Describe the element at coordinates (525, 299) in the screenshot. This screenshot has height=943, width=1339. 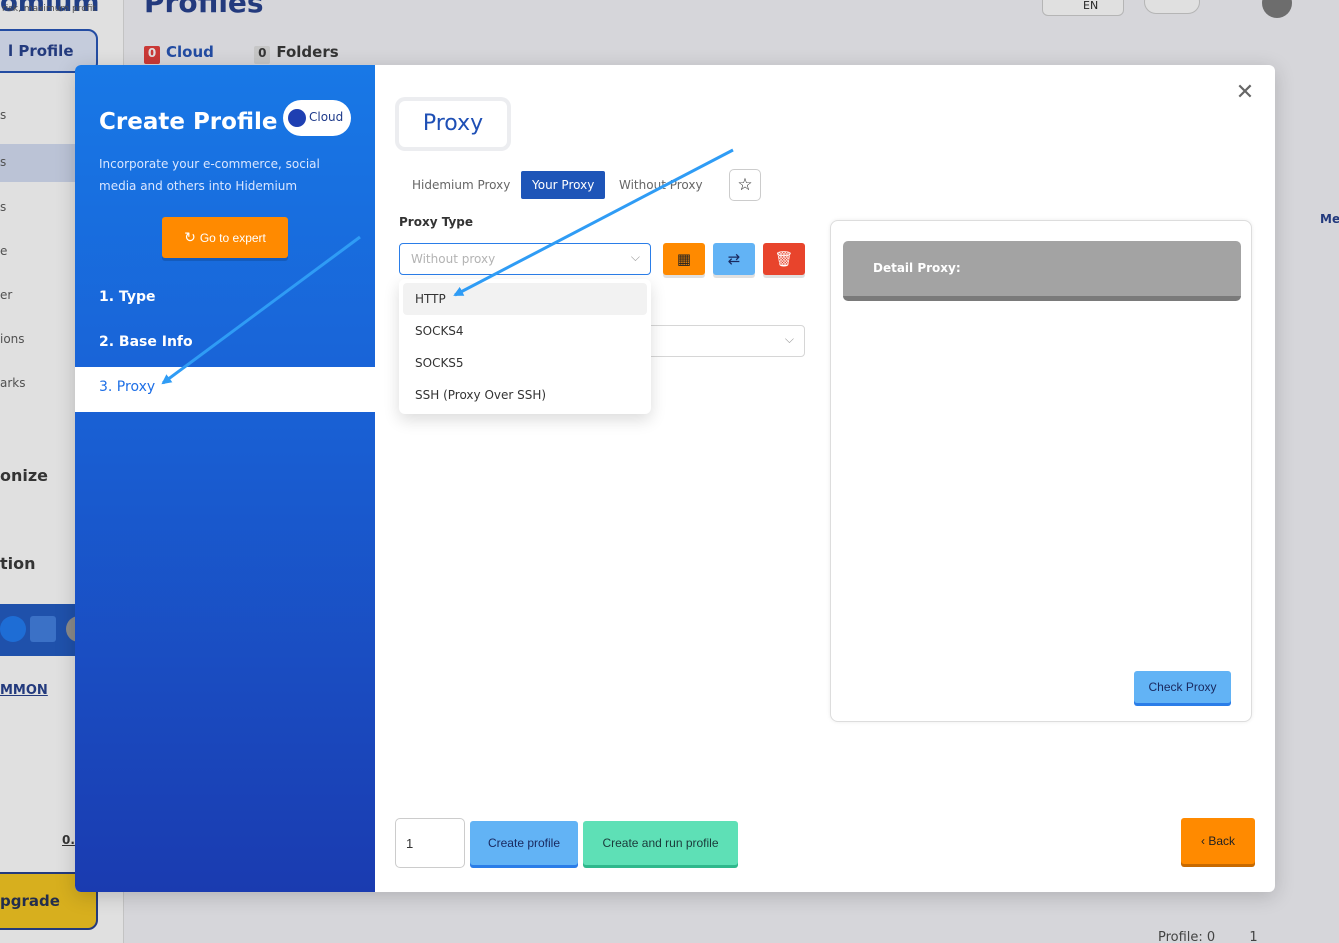
I see `option-http: HTTP` at that location.